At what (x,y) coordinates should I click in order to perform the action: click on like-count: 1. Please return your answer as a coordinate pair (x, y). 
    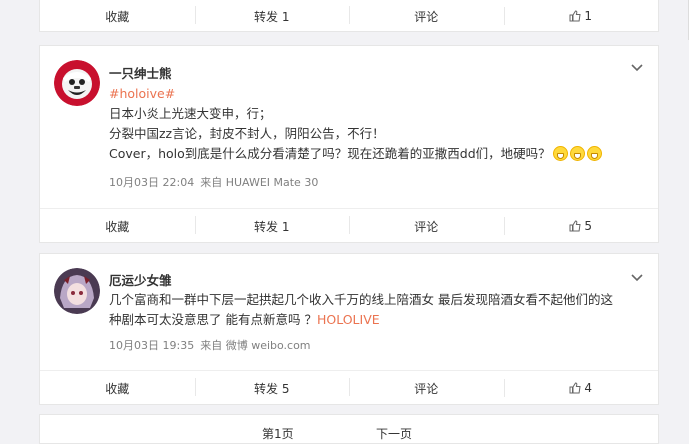
    Looking at the image, I should click on (588, 16).